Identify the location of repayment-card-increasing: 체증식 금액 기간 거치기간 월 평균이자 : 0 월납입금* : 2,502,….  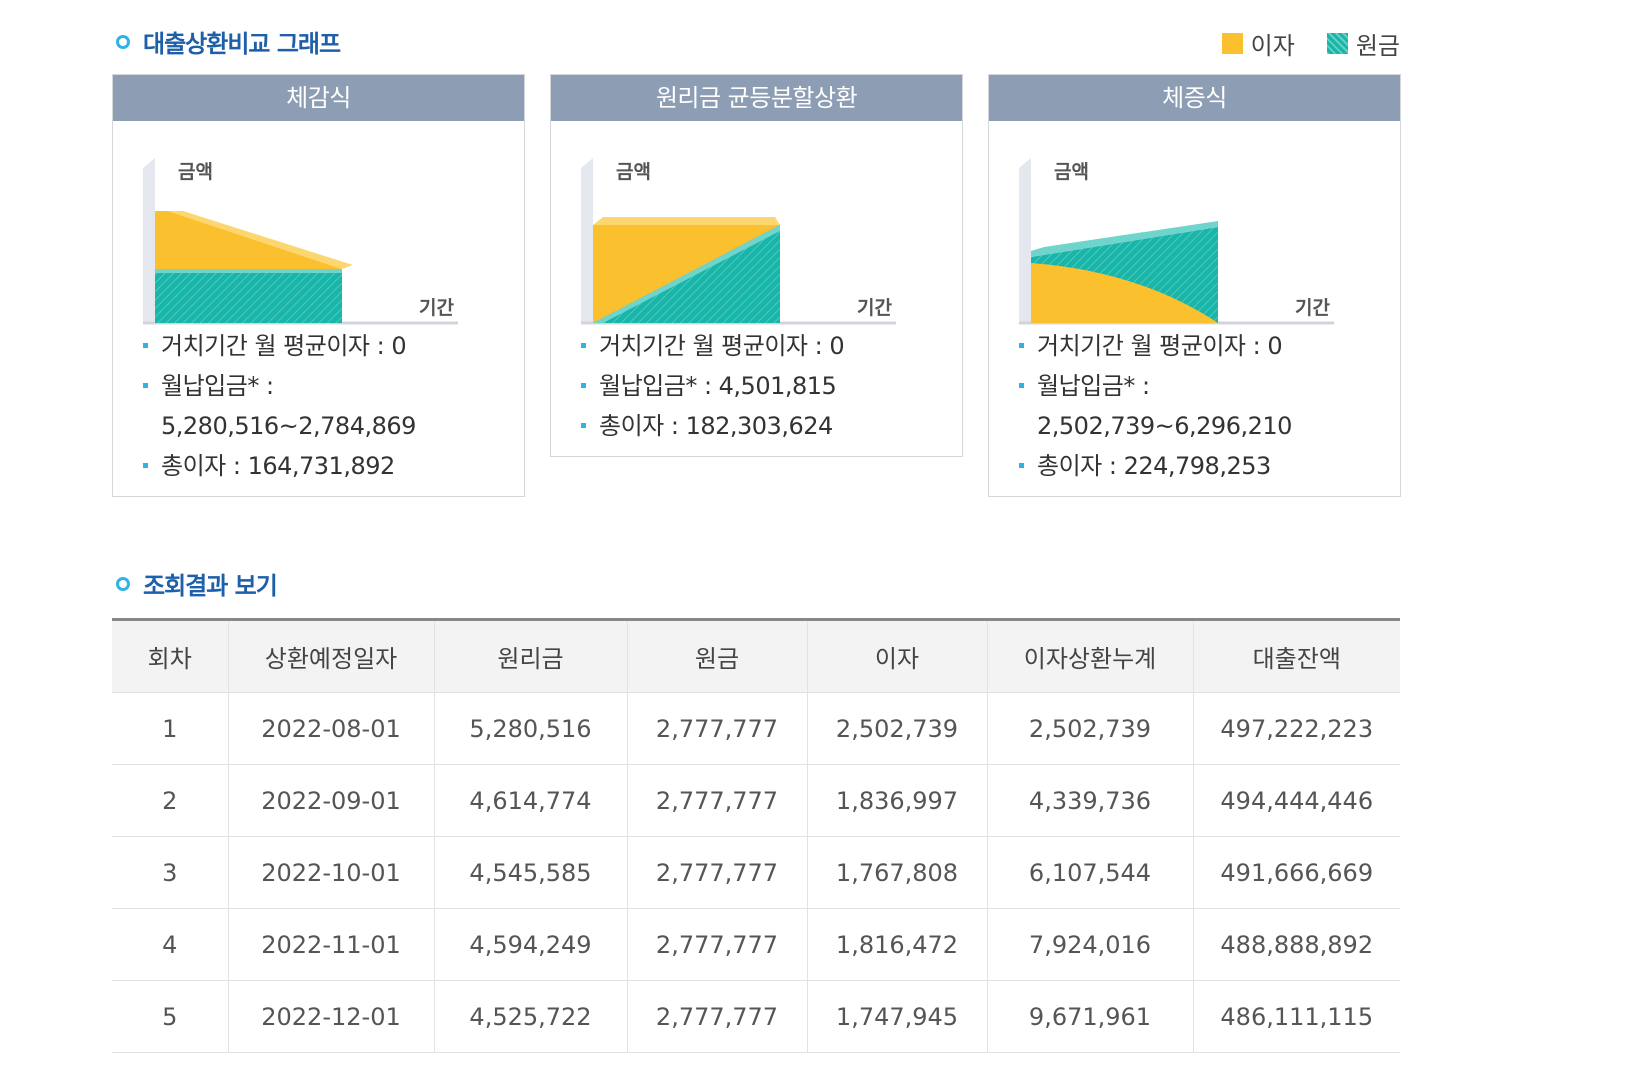
(1194, 285).